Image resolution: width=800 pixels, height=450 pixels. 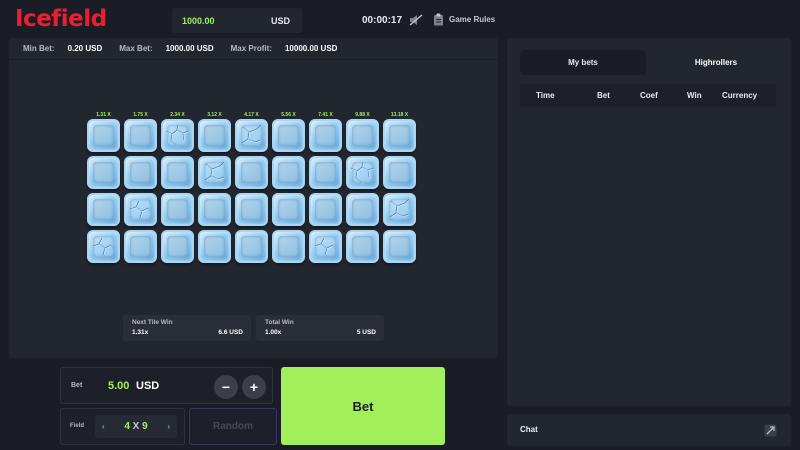 I want to click on min-bet-value: 0.20 USD, so click(x=85, y=48).